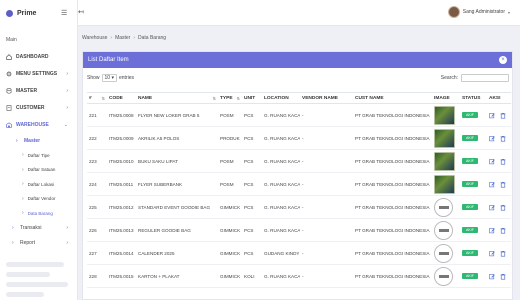 This screenshot has width=520, height=300. What do you see at coordinates (38, 170) in the screenshot?
I see `sidebar-leaf-daftar-satuan: › Daftar Satuan` at bounding box center [38, 170].